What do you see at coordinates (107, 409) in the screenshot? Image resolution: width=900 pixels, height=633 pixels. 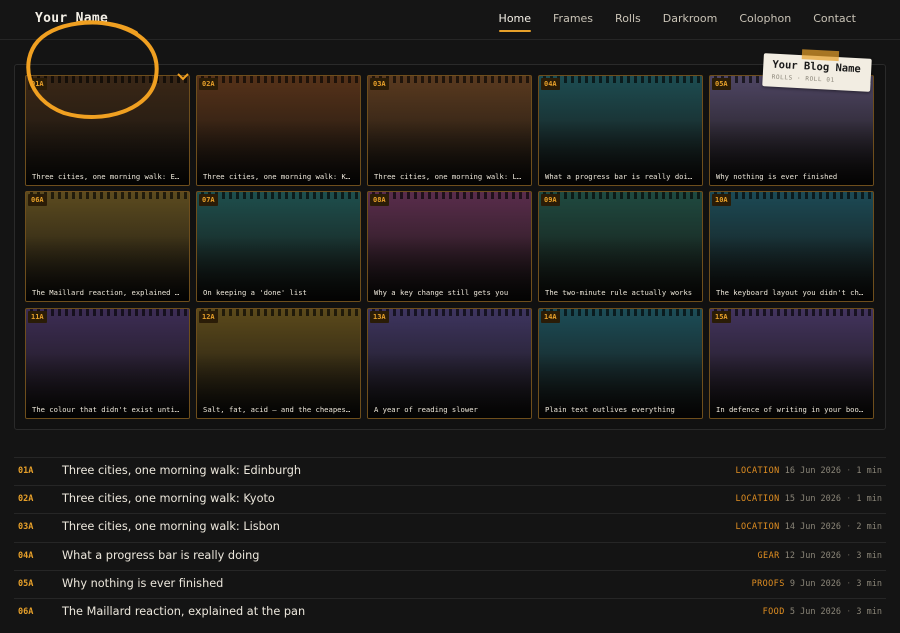 I see `frame-caption: The colour that didn't exist until 1856` at bounding box center [107, 409].